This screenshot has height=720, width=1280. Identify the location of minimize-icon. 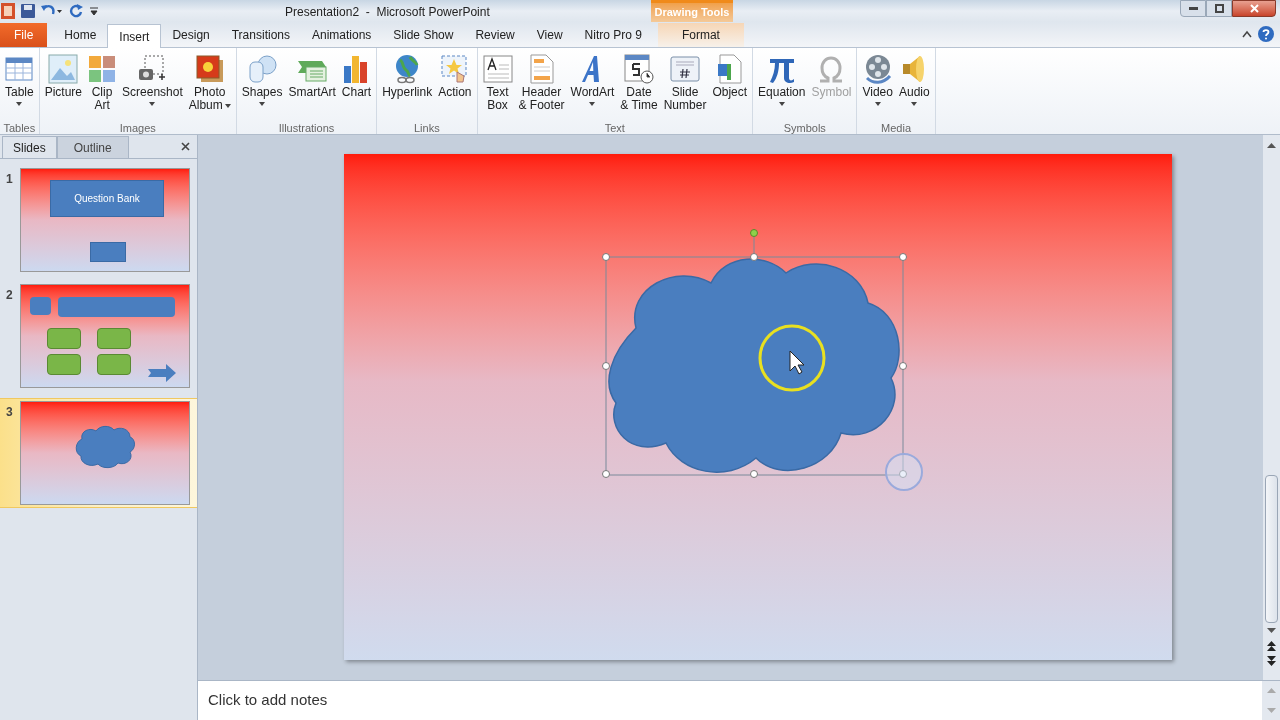
(1193, 8).